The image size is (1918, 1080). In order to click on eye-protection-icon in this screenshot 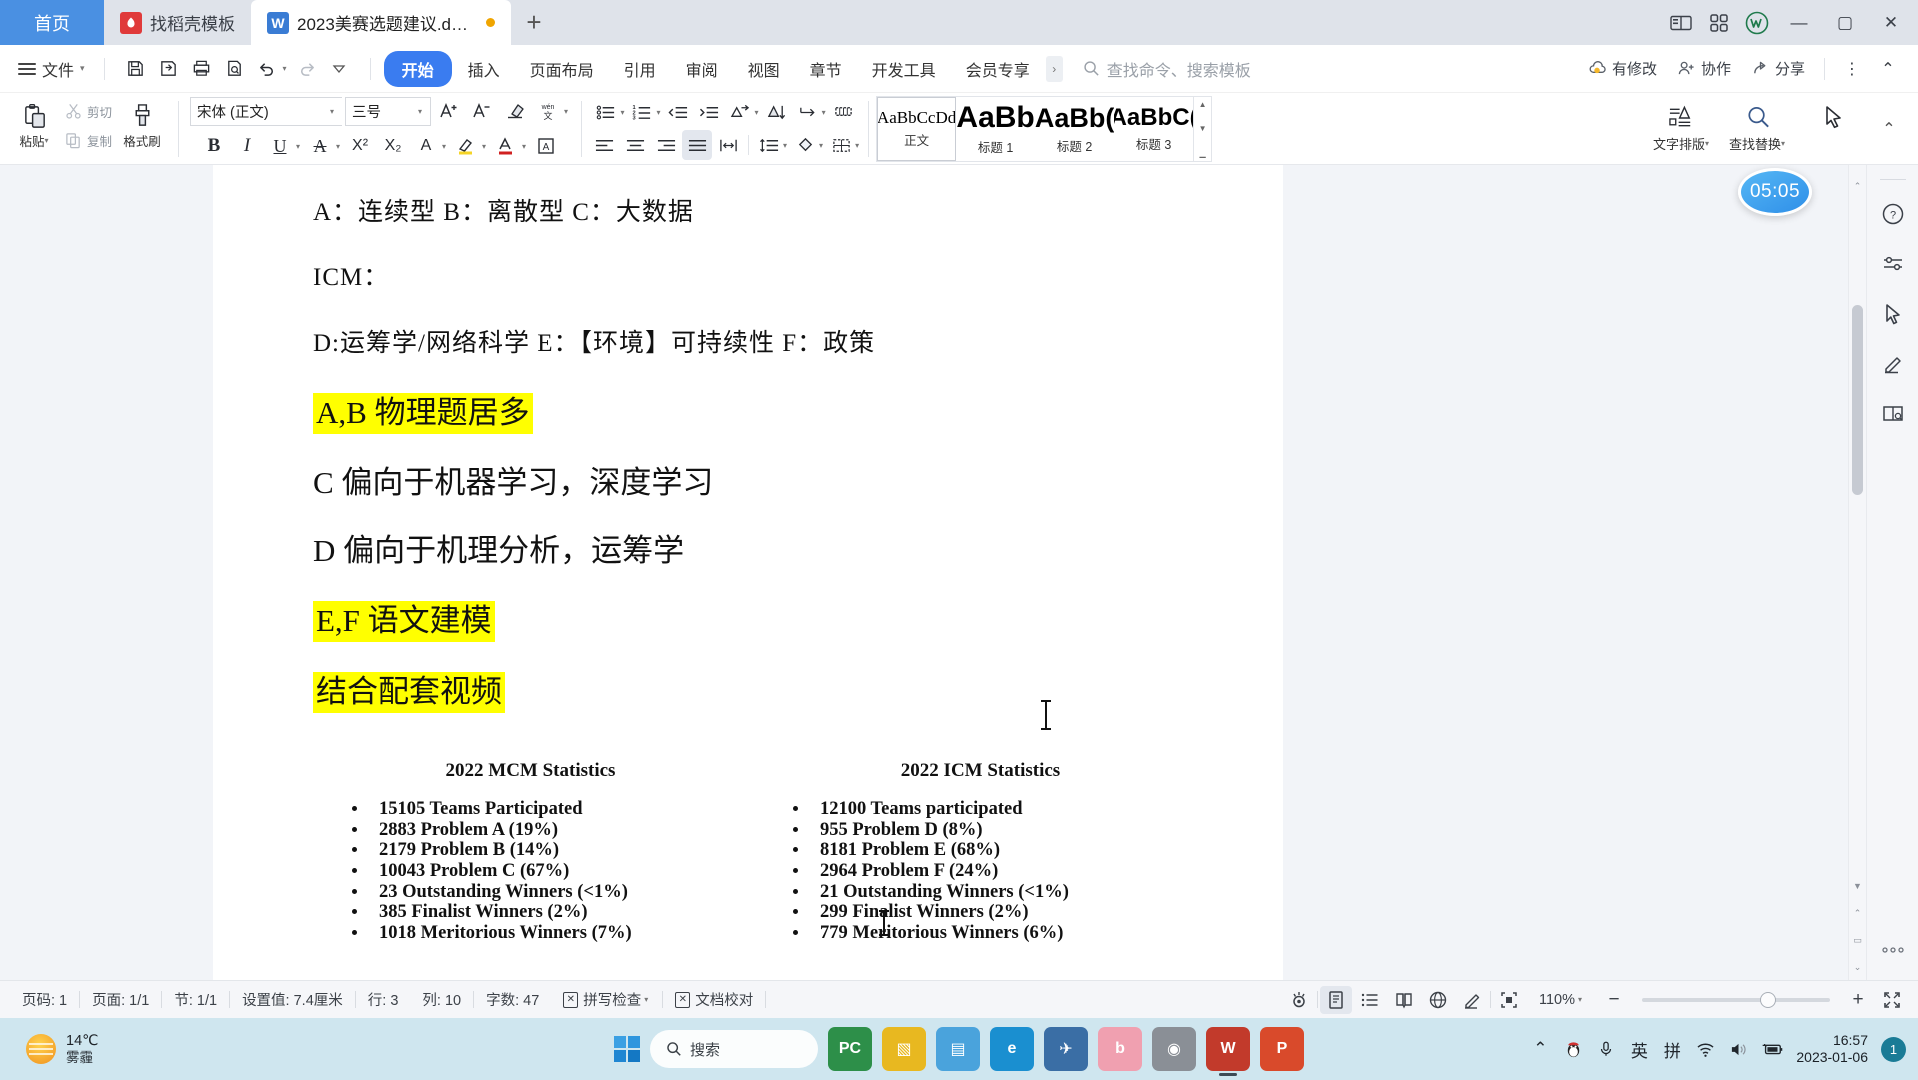, I will do `click(1299, 1000)`.